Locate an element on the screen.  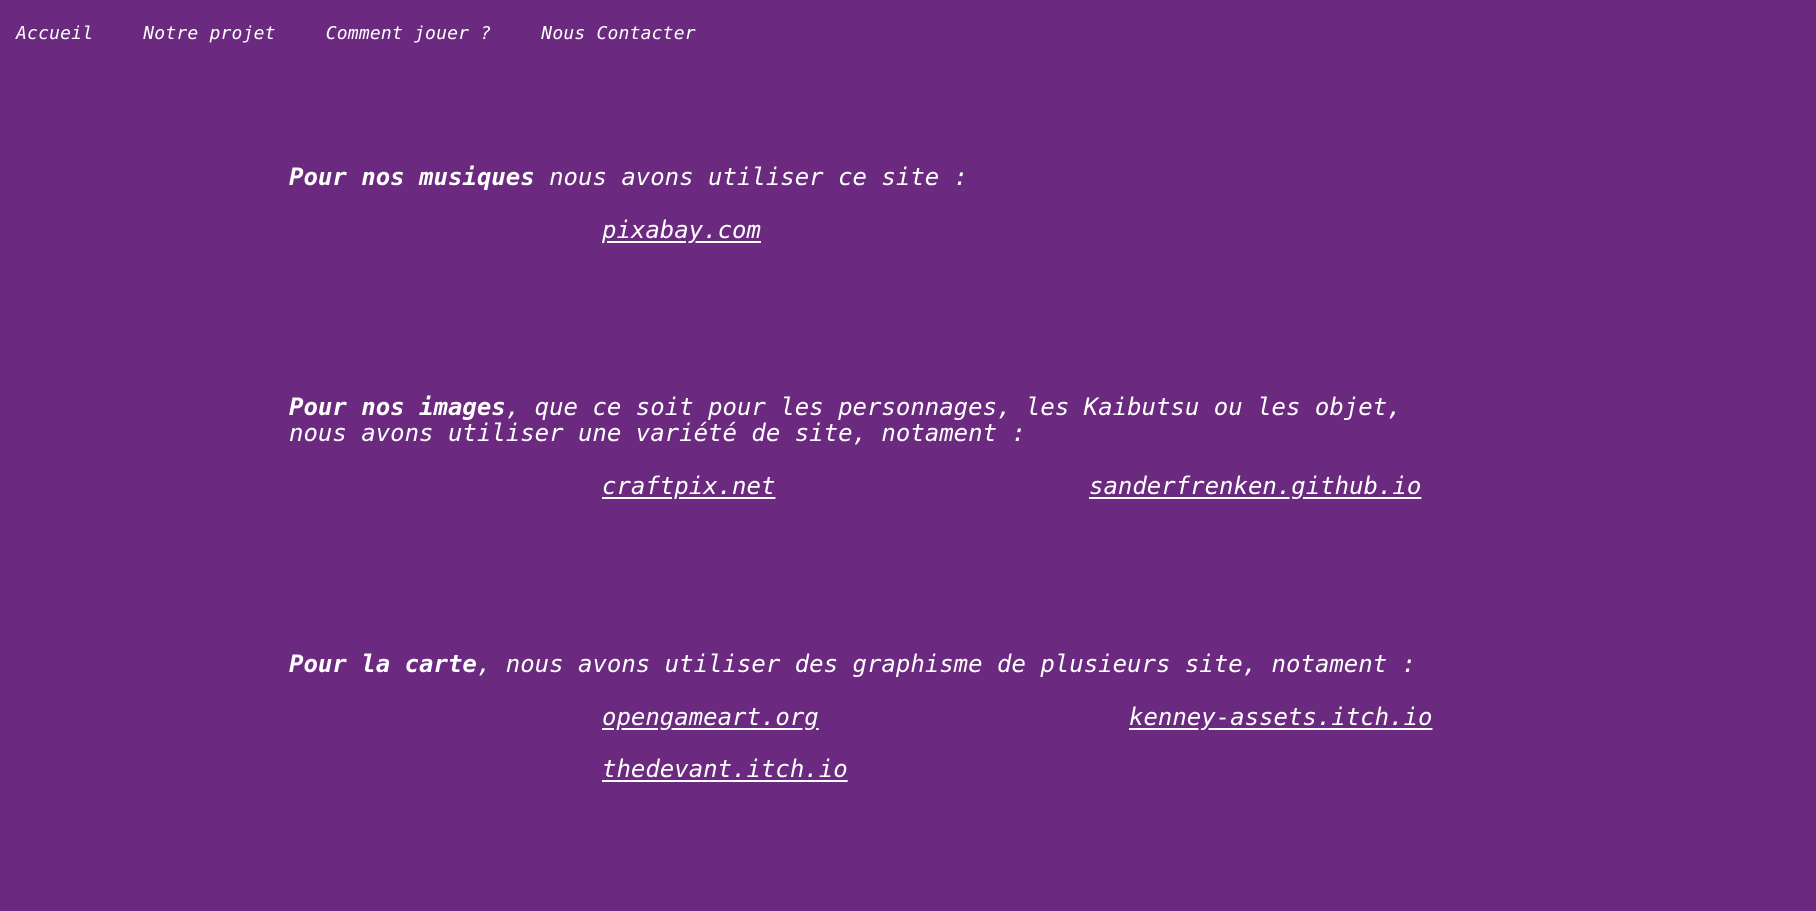
section-images-title: Pour nos images is located at coordinates (397, 407).